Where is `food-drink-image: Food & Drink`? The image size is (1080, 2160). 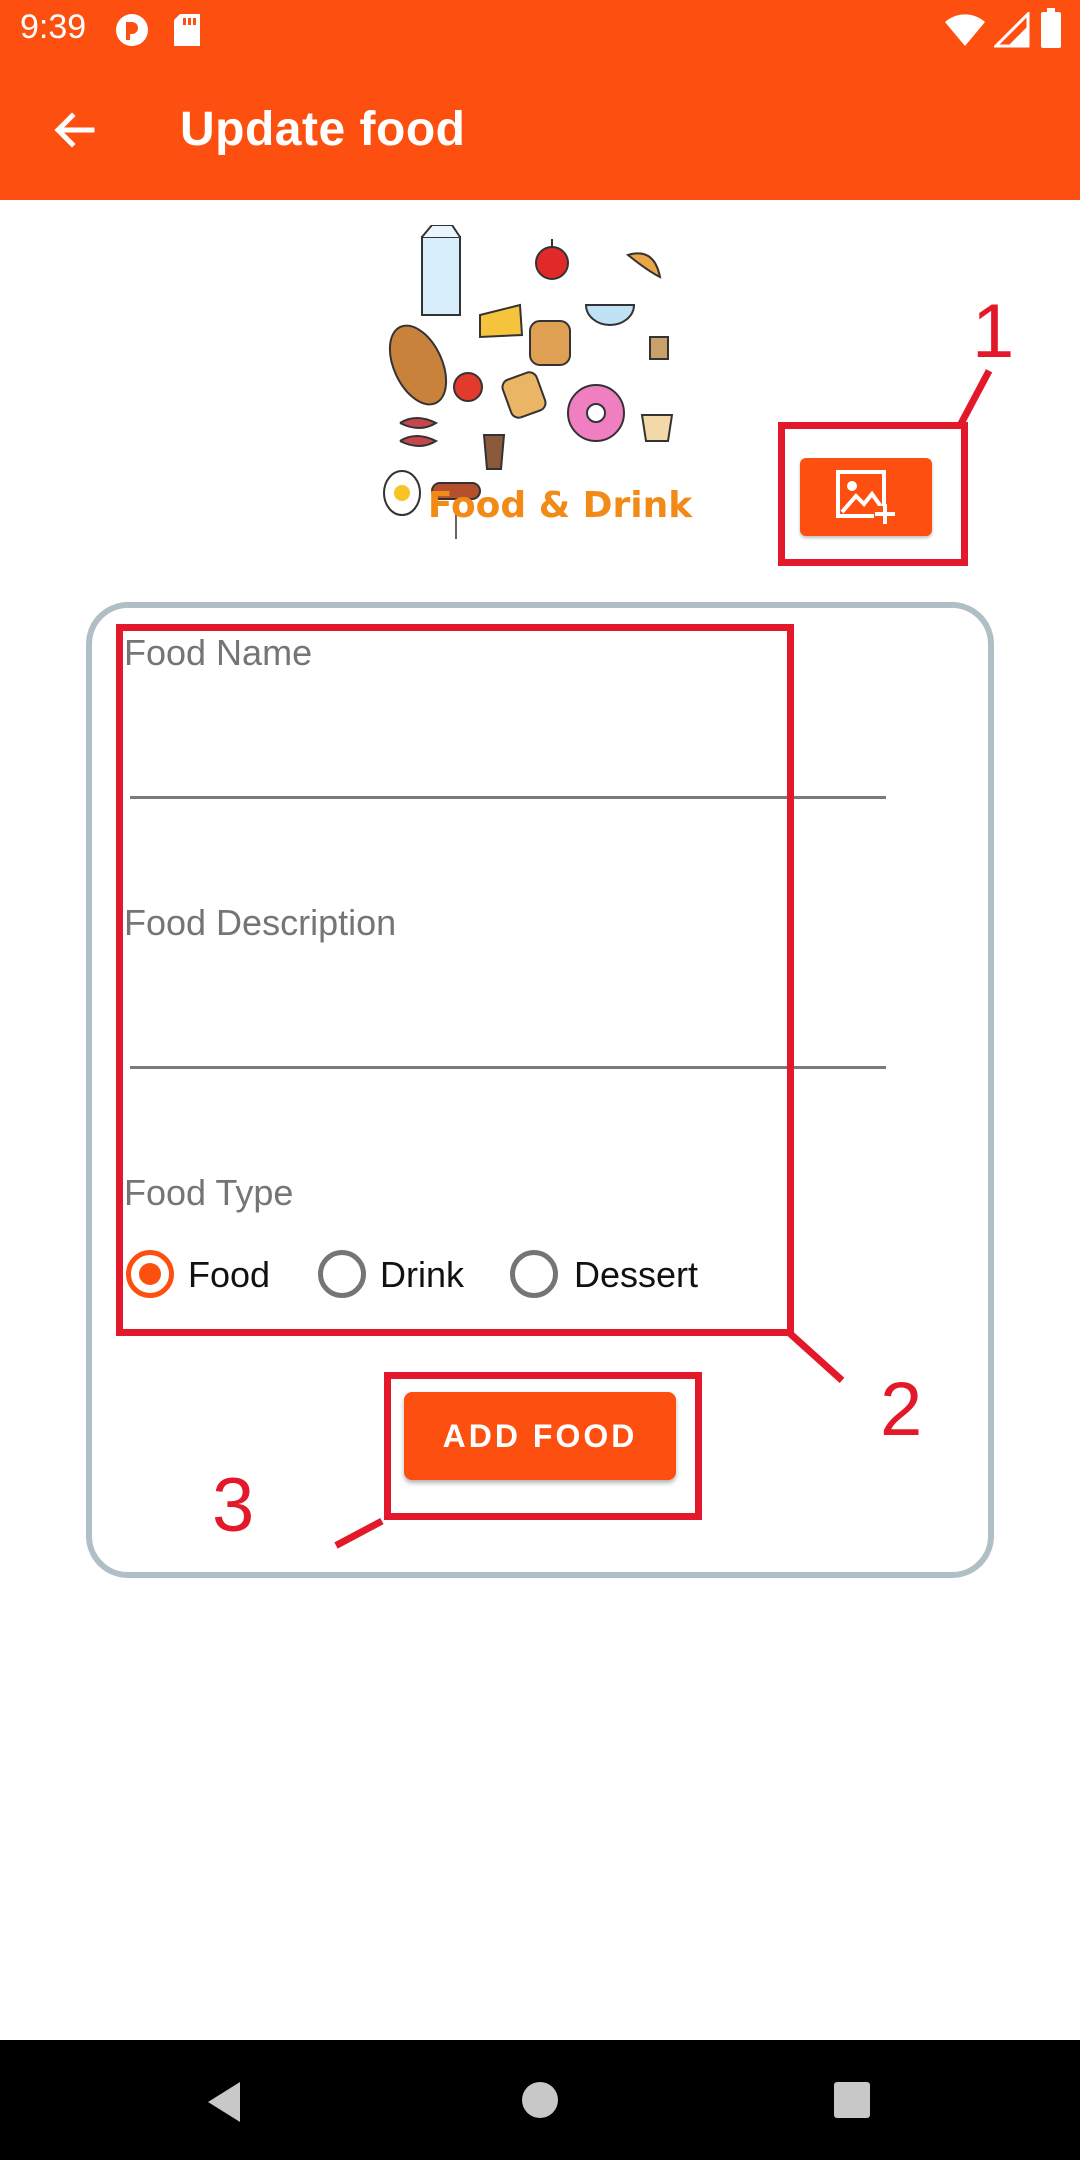
food-drink-image: Food & Drink is located at coordinates (545, 389).